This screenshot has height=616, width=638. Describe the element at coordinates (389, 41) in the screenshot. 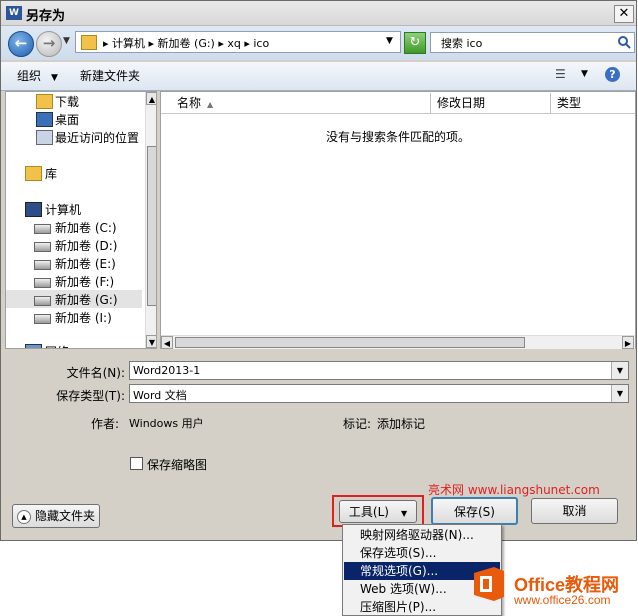

I see `address-dropdown-icon: ▼` at that location.